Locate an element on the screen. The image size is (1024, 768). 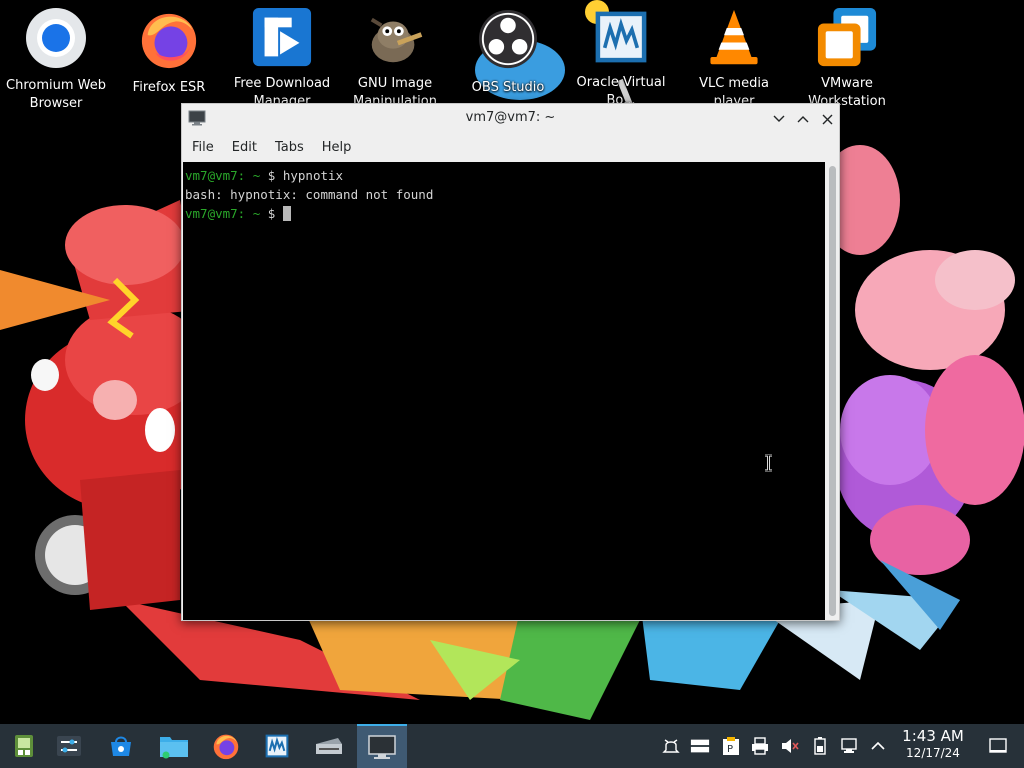
system-clock: 1:43 AM 12/17/24 is located at coordinates (933, 744).